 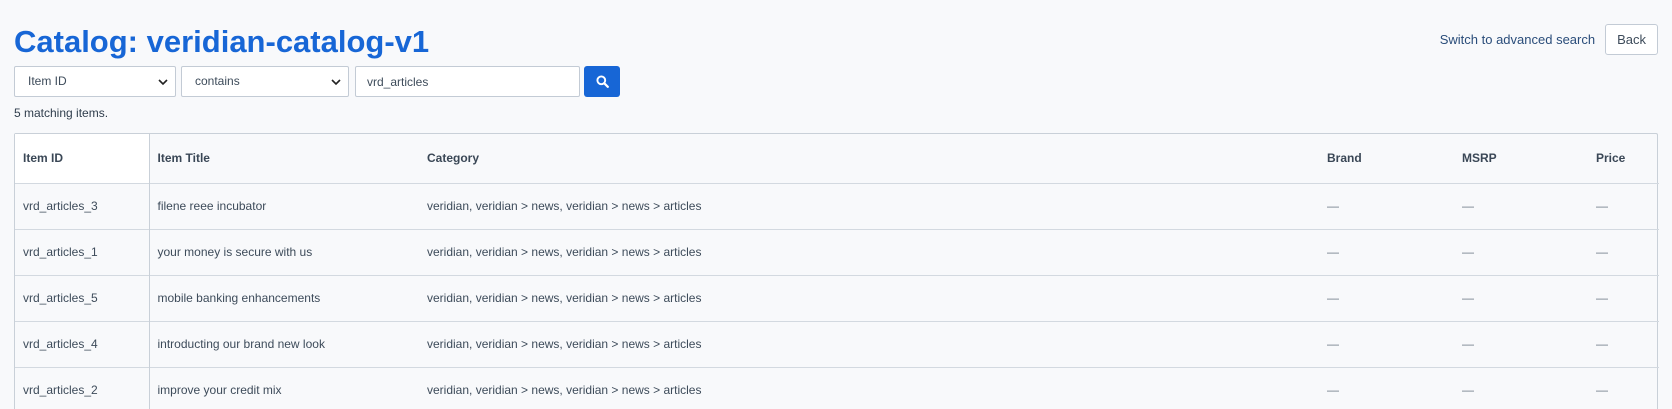 What do you see at coordinates (47, 81) in the screenshot?
I see `field-select-value: Item ID` at bounding box center [47, 81].